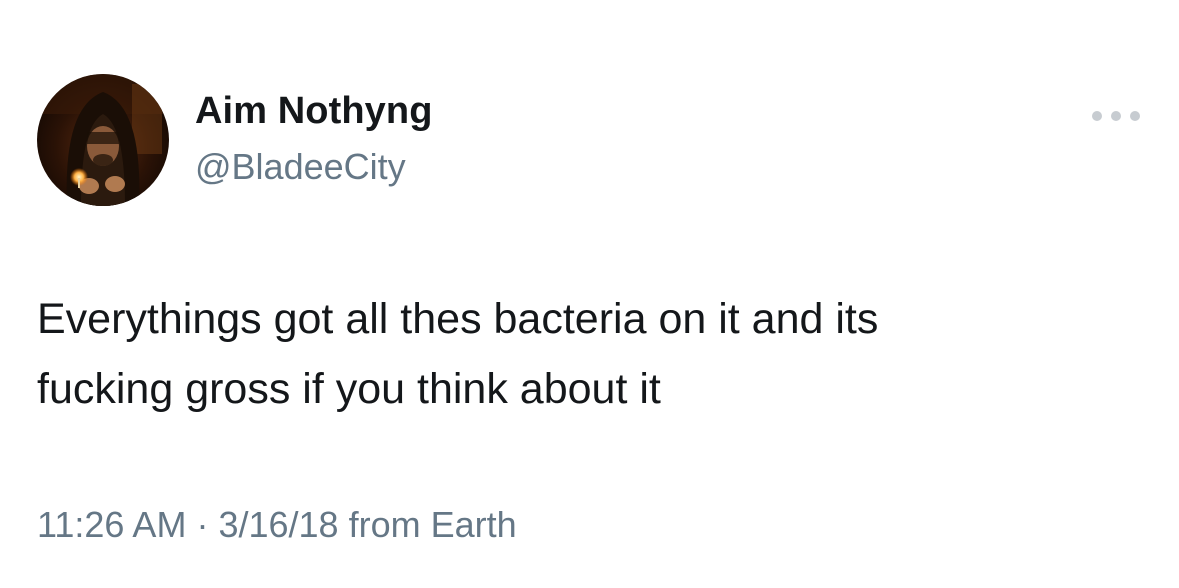 Image resolution: width=1179 pixels, height=588 pixels. What do you see at coordinates (111, 524) in the screenshot?
I see `tweet-time: 11:26 AM` at bounding box center [111, 524].